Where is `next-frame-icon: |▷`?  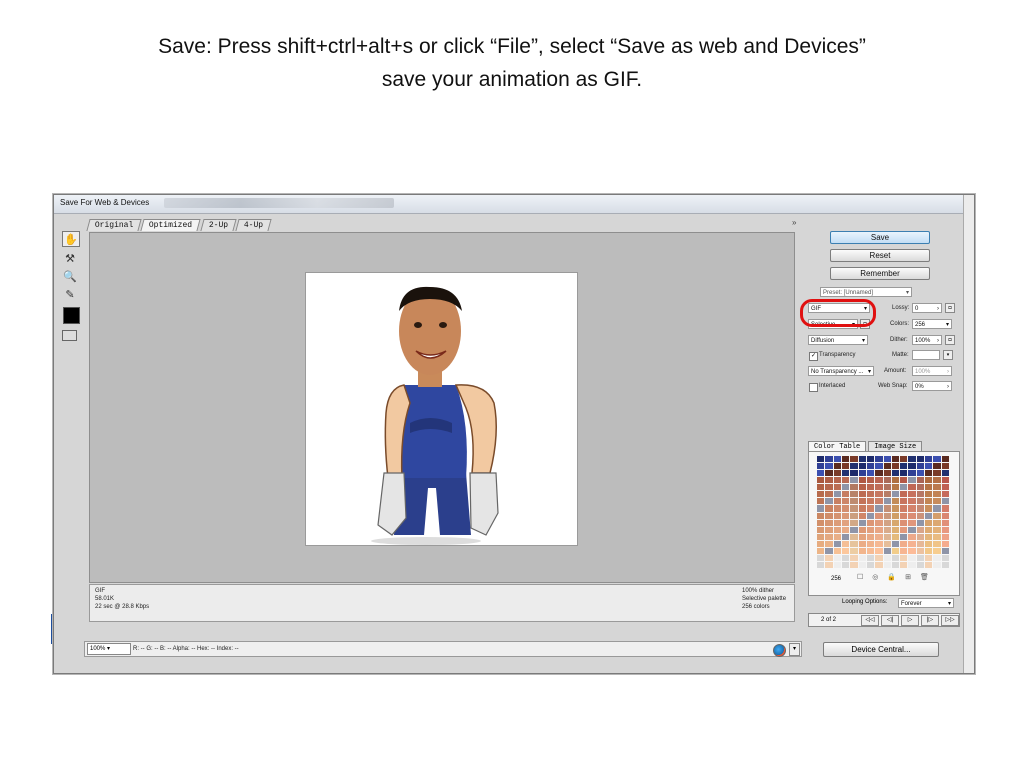
next-frame-icon: |▷ is located at coordinates (930, 620).